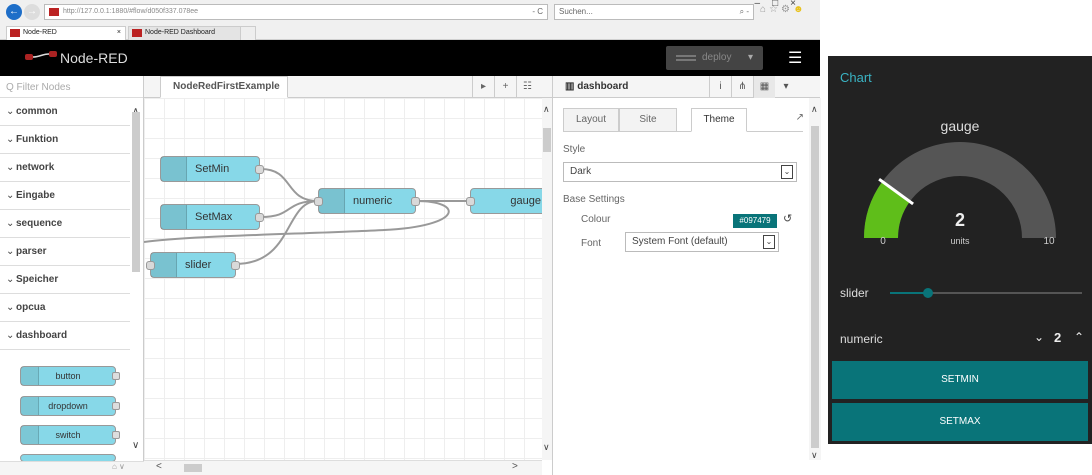  I want to click on canvas-hscroll-thumb, so click(193, 468).